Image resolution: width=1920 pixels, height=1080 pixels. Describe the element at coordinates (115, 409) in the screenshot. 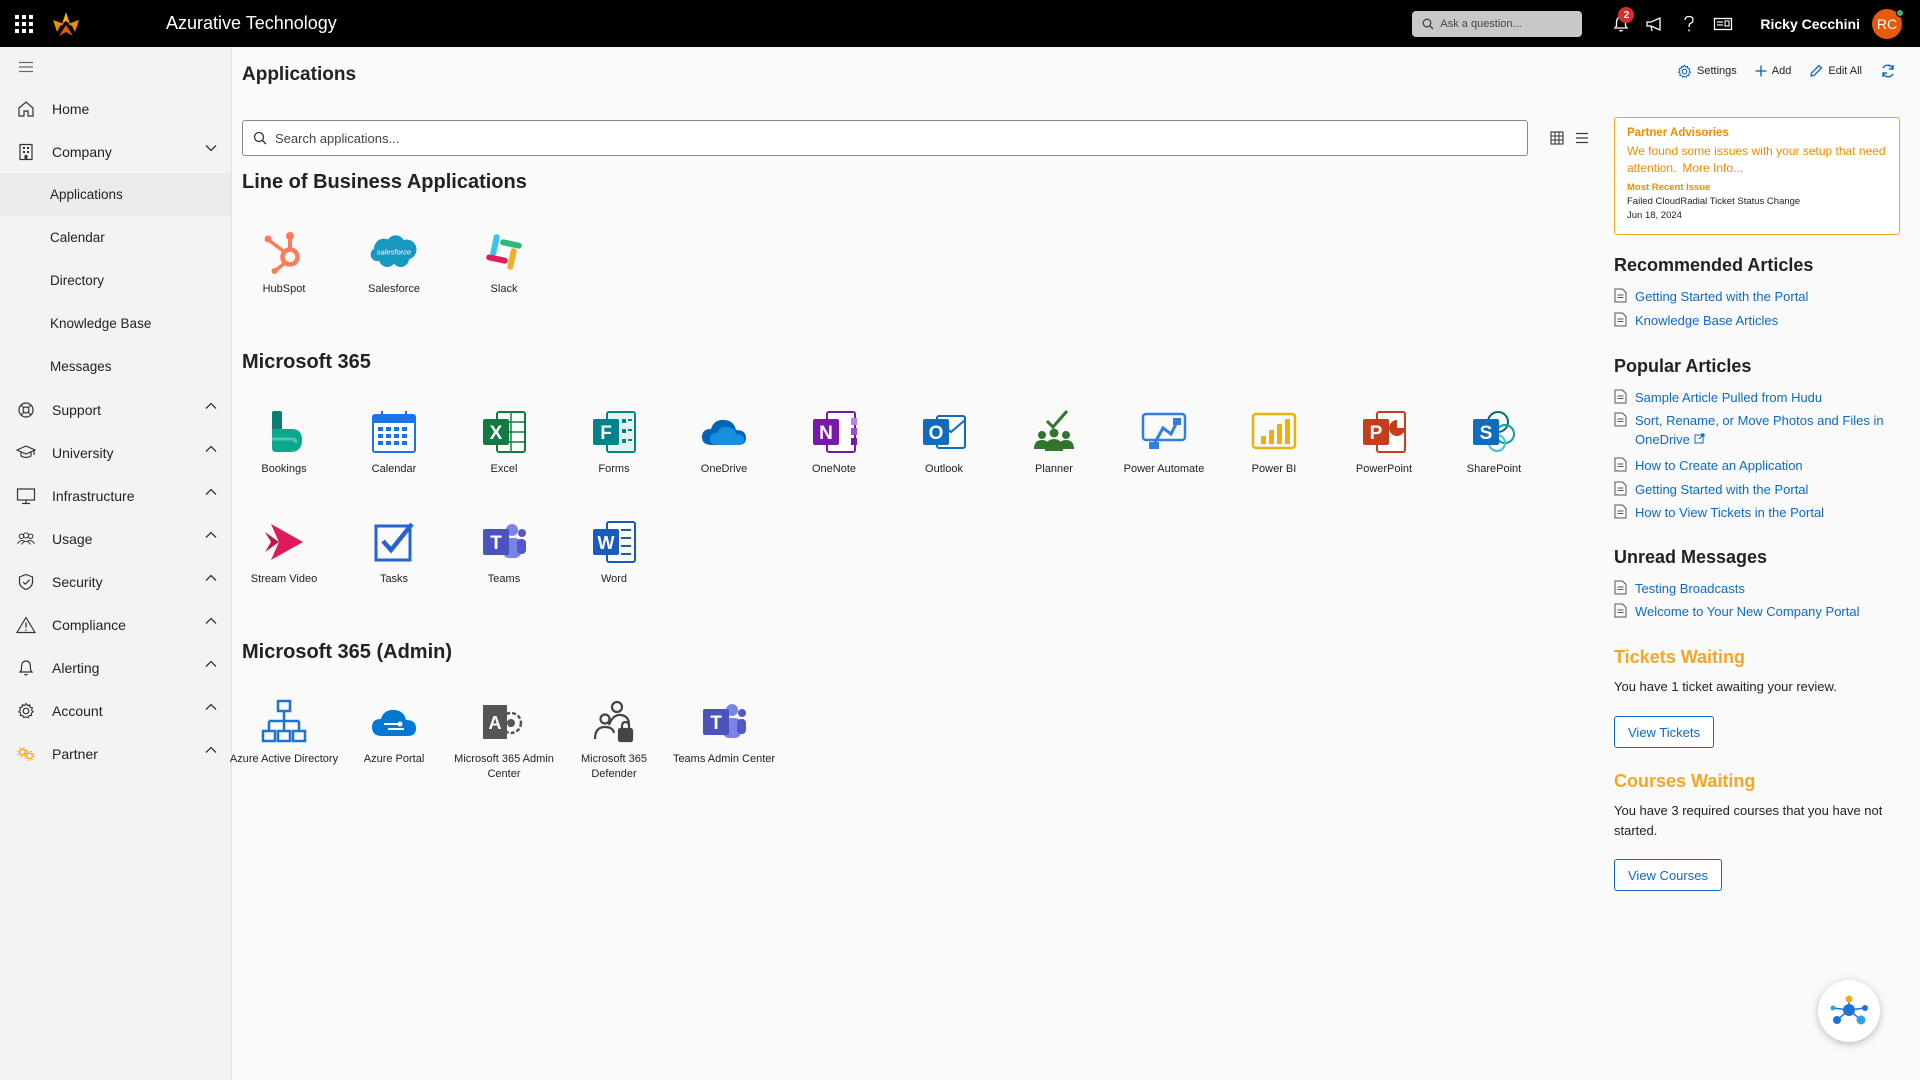

I see `sidebar-item-support: Support` at that location.